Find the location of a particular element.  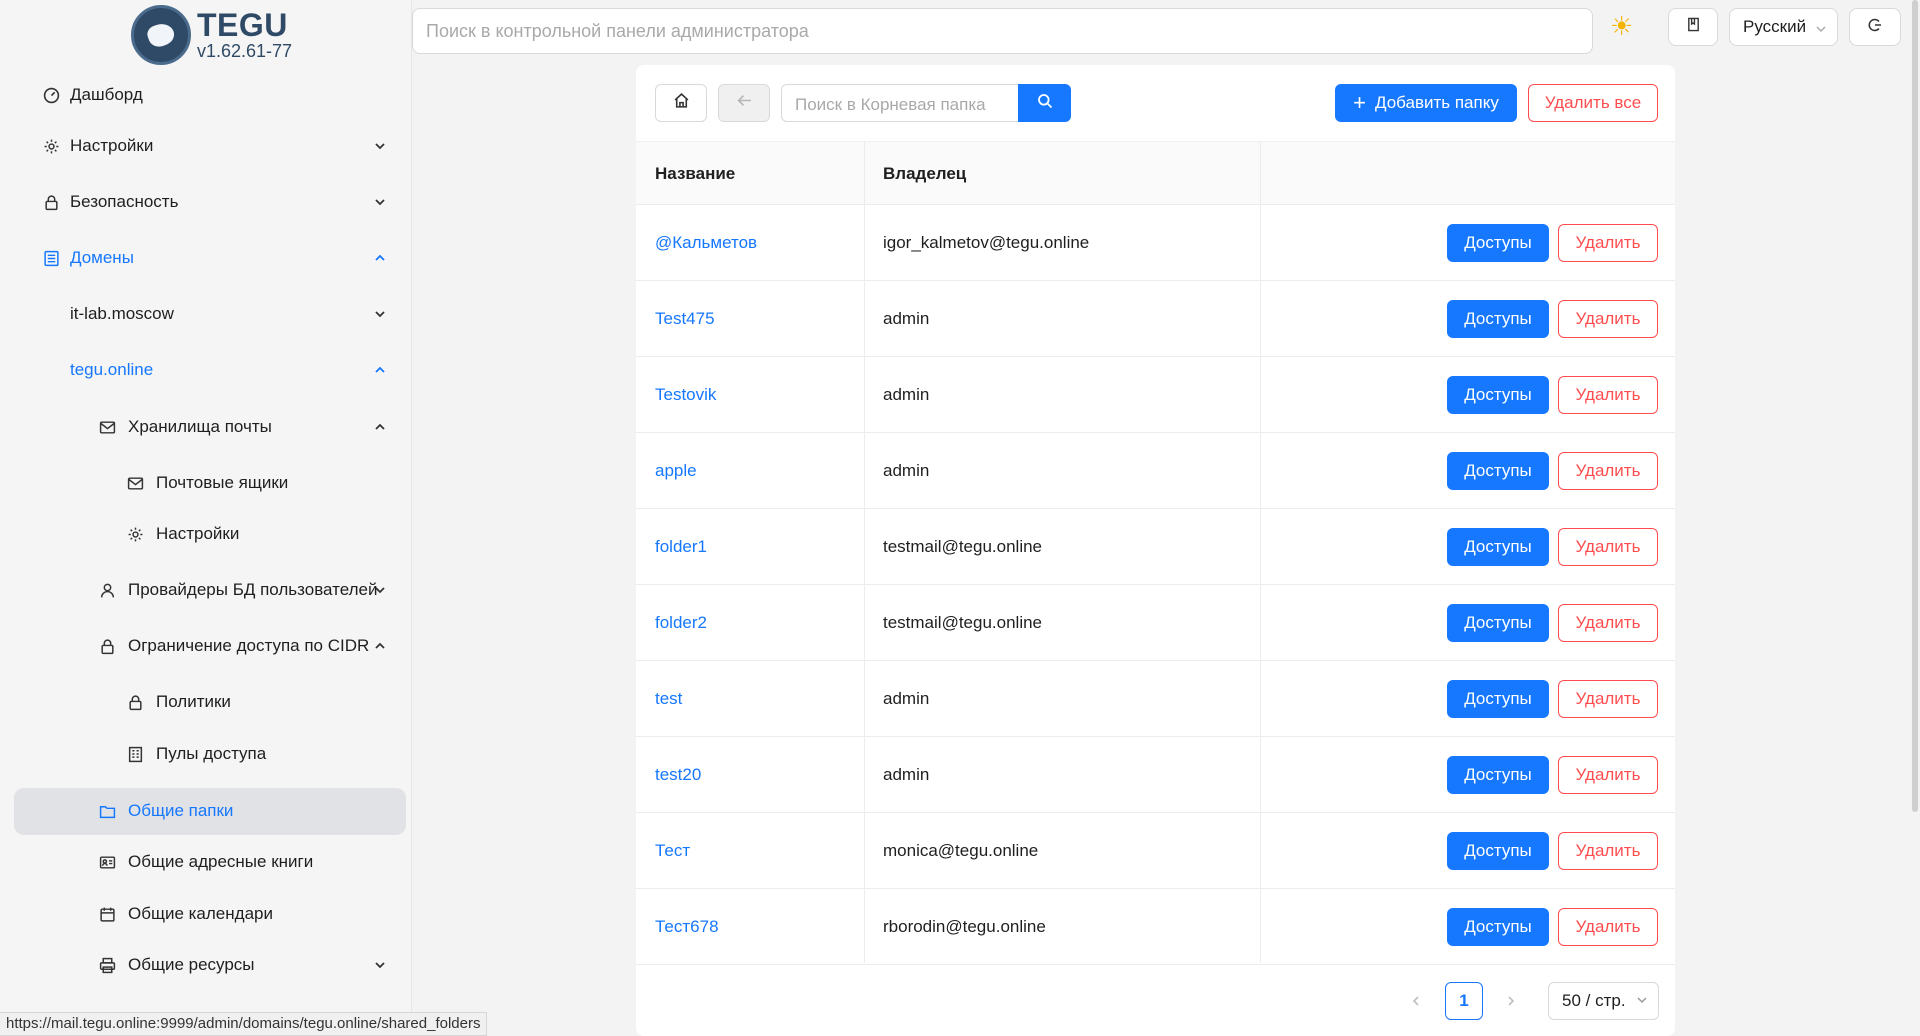

sidebar-item-security: Безопасность is located at coordinates (214, 202).